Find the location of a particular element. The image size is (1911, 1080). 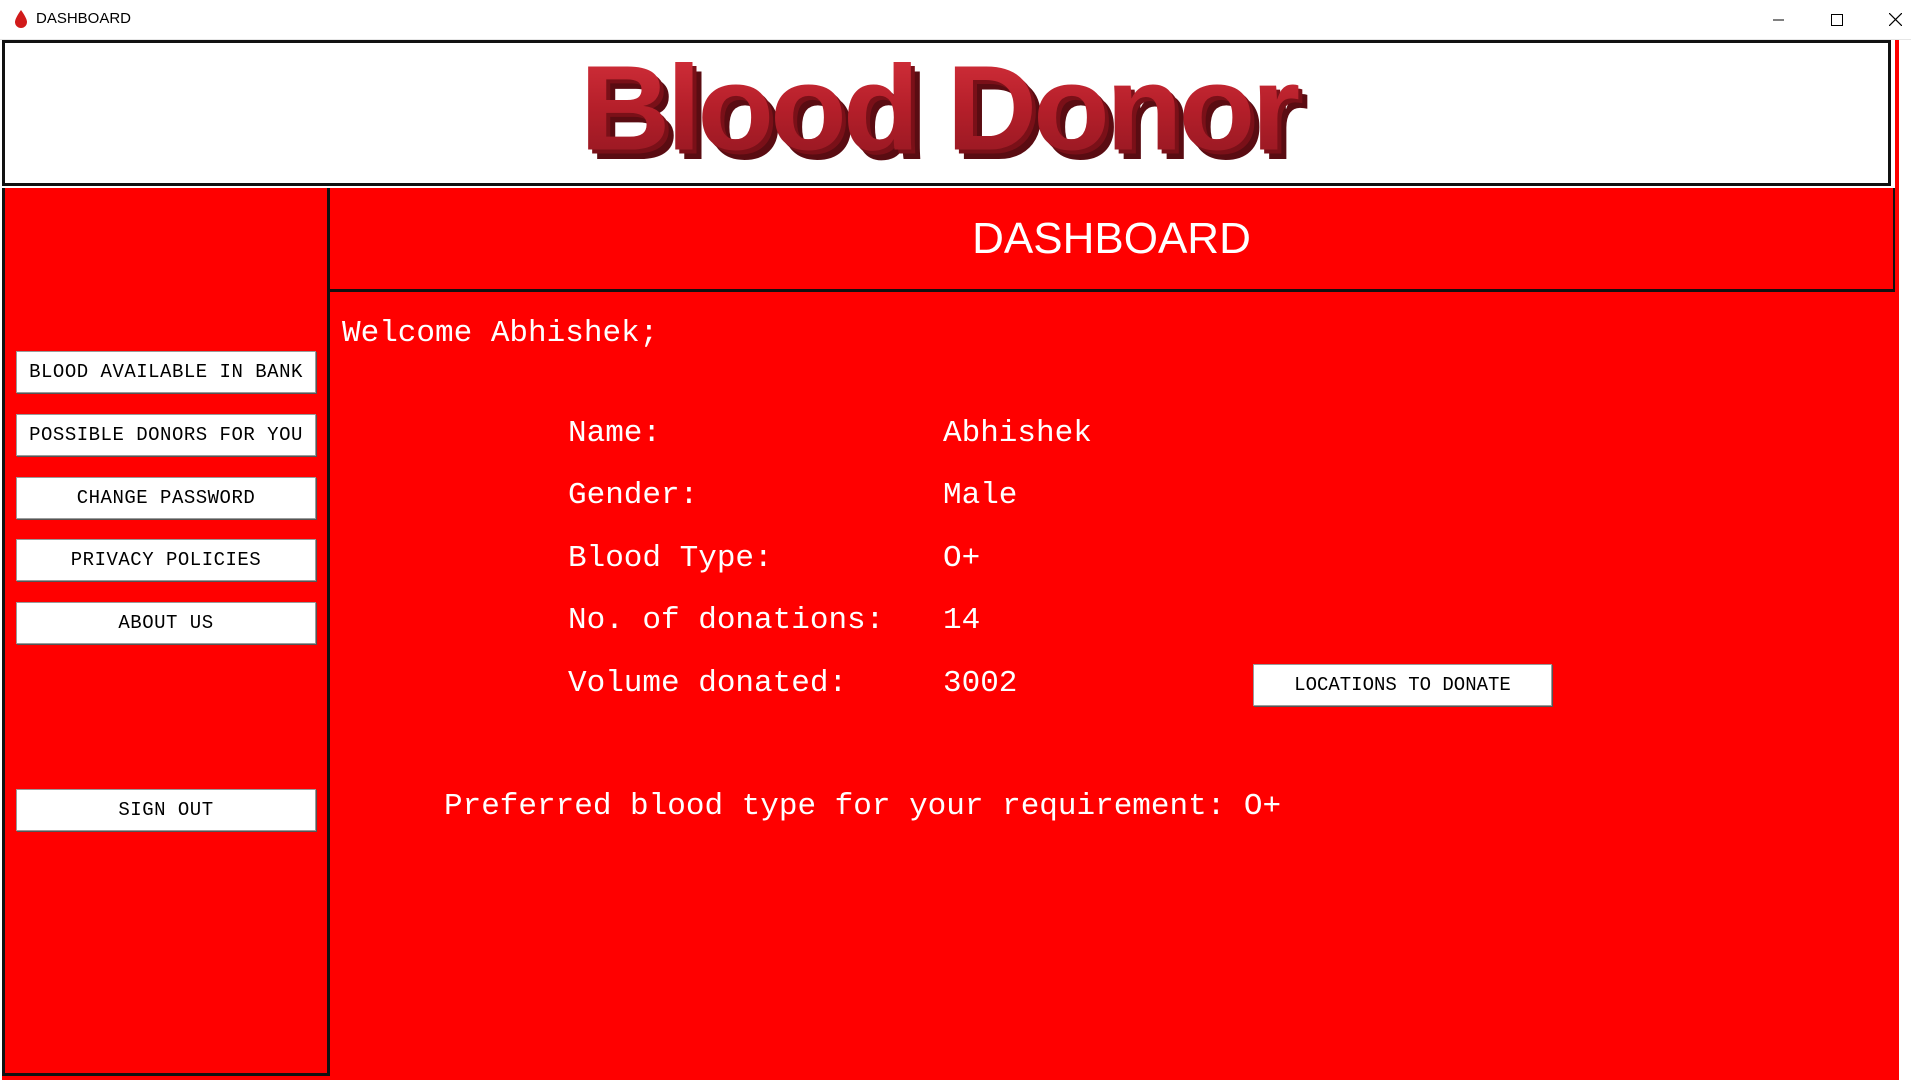

privacy-policies-button: PRIVACY POLICIES is located at coordinates (166, 560).